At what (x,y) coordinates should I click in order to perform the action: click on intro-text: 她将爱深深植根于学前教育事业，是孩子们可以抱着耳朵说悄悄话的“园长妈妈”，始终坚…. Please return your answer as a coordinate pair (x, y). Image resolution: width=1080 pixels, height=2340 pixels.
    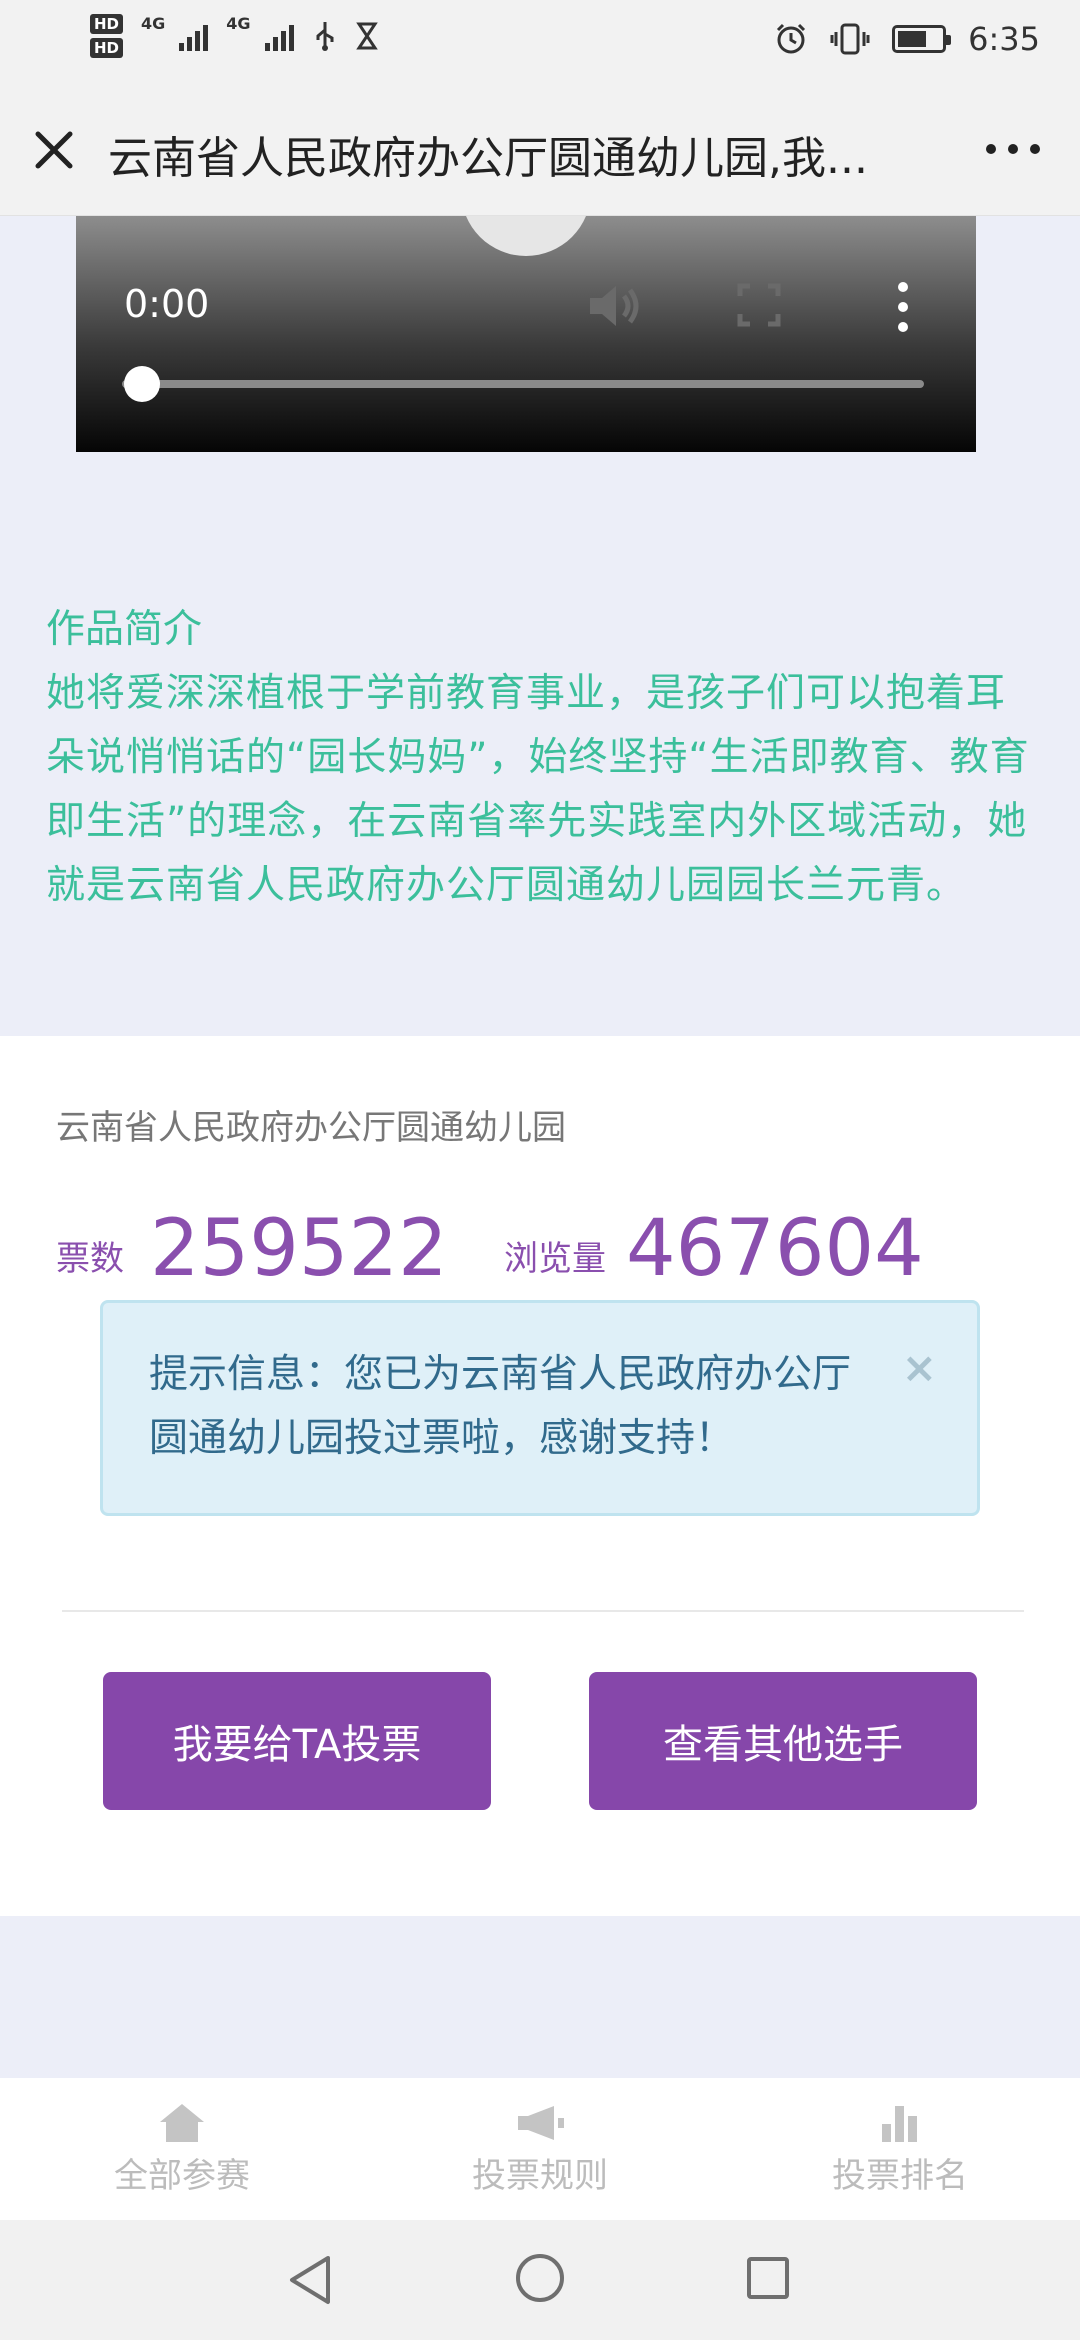
    Looking at the image, I should click on (538, 789).